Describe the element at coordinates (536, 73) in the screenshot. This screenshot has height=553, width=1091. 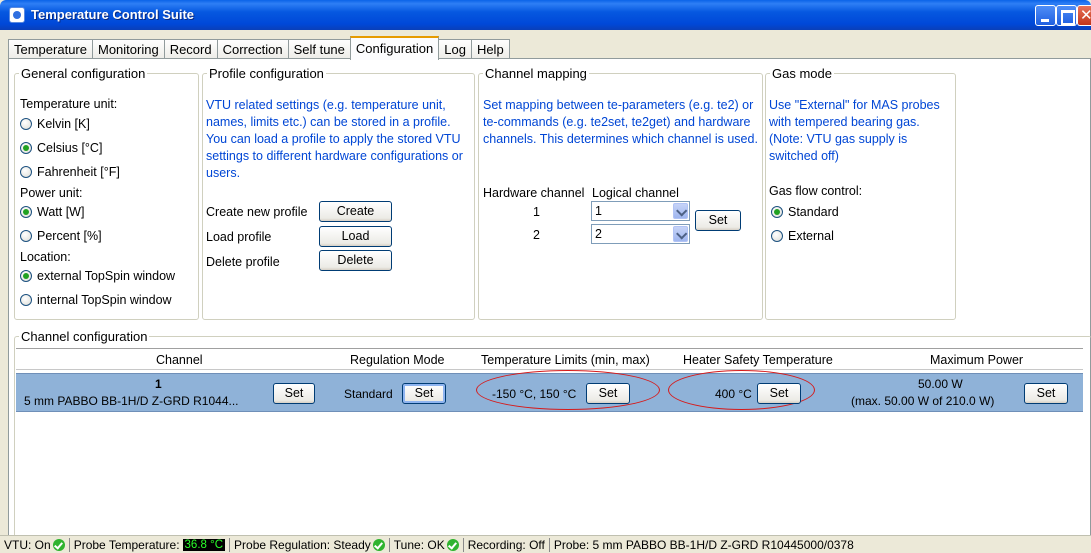
I see `channel-mapping-title: Channel mapping` at that location.